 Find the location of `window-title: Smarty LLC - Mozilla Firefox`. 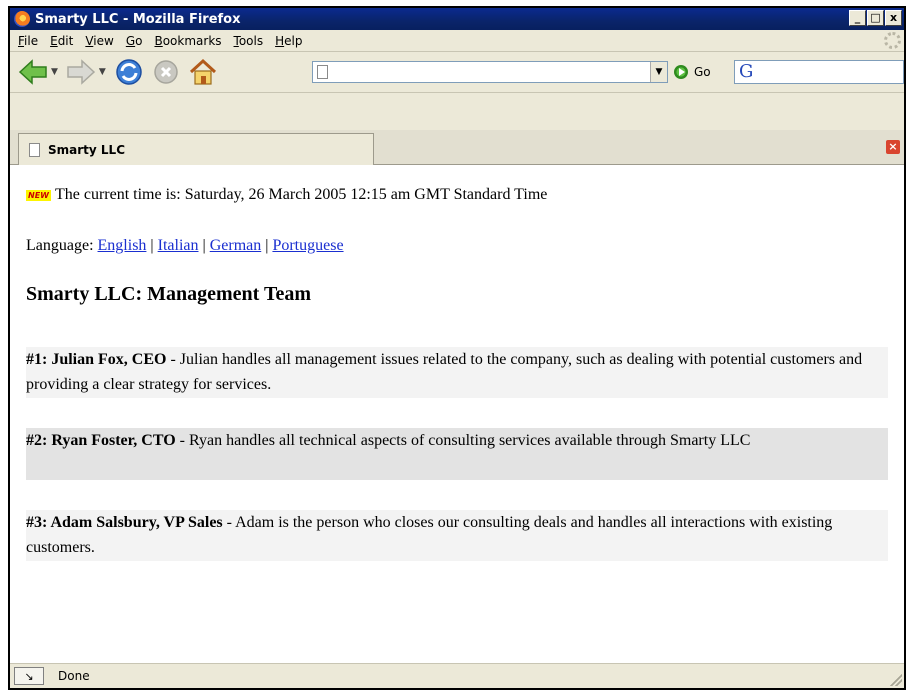

window-title: Smarty LLC - Mozilla Firefox is located at coordinates (138, 19).